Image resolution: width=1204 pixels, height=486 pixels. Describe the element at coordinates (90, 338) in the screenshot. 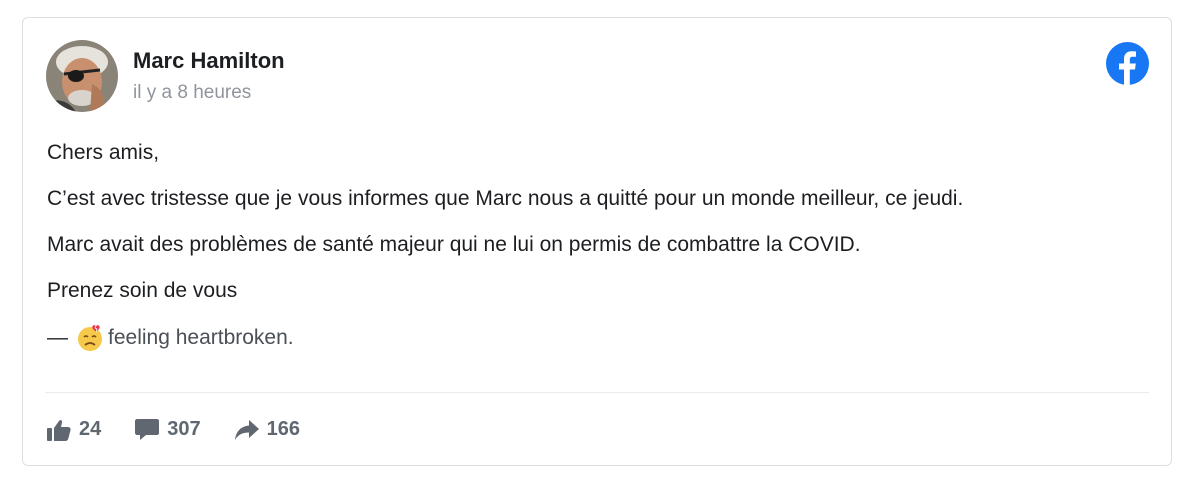

I see `heartbroken-emoji-icon` at that location.